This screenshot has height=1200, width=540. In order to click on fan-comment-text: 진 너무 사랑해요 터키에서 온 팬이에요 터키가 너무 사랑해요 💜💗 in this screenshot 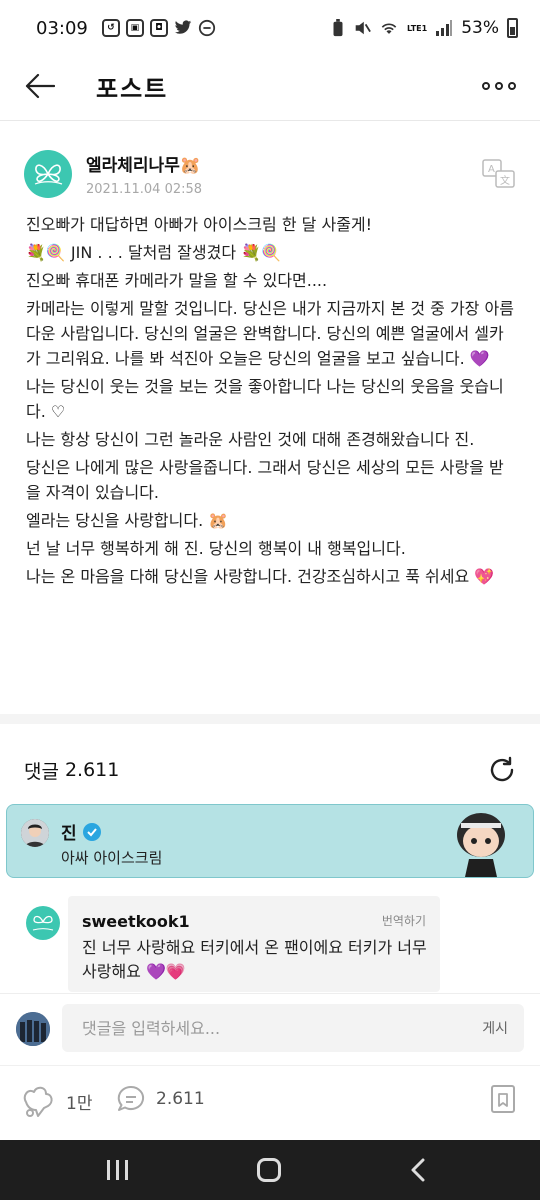, I will do `click(254, 959)`.